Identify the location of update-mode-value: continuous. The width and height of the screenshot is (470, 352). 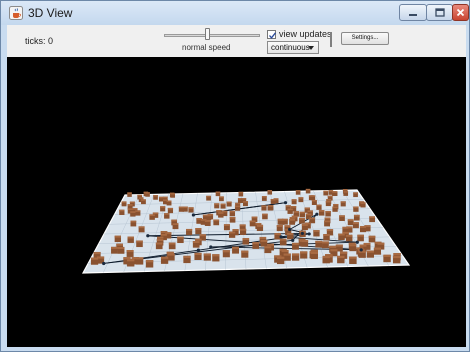
(290, 47).